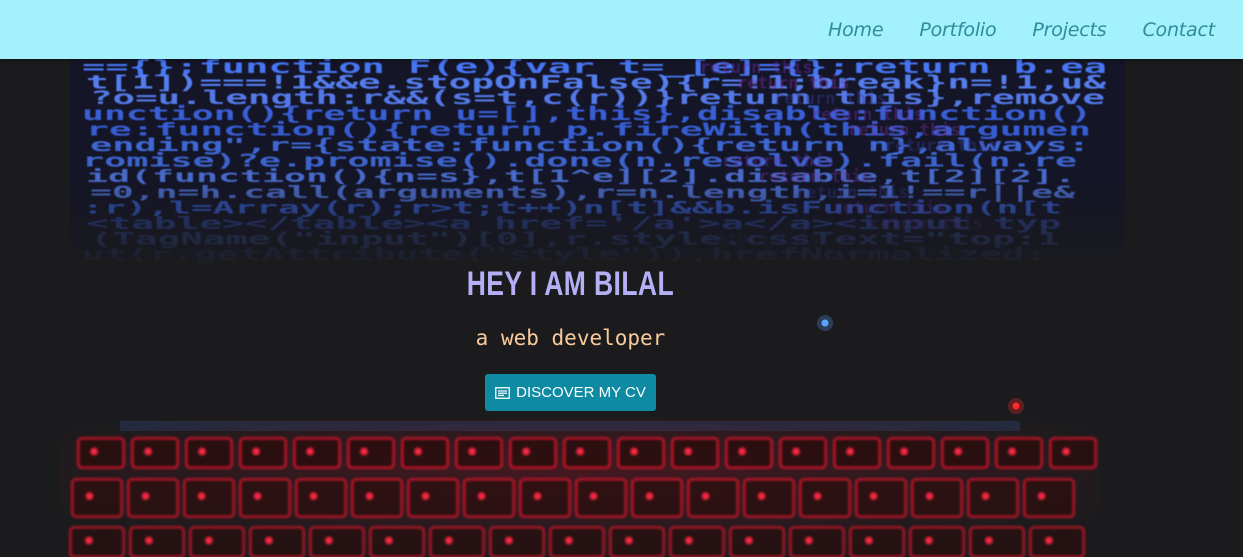  I want to click on discover-cv-button: DISCOVER MY CV, so click(570, 392).